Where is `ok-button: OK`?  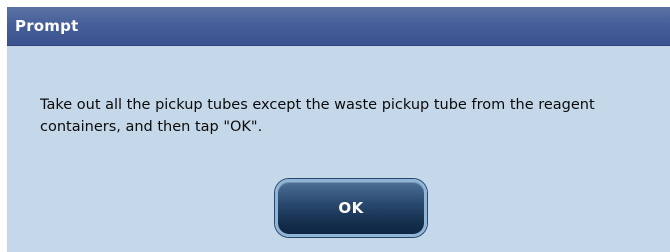 ok-button: OK is located at coordinates (351, 208).